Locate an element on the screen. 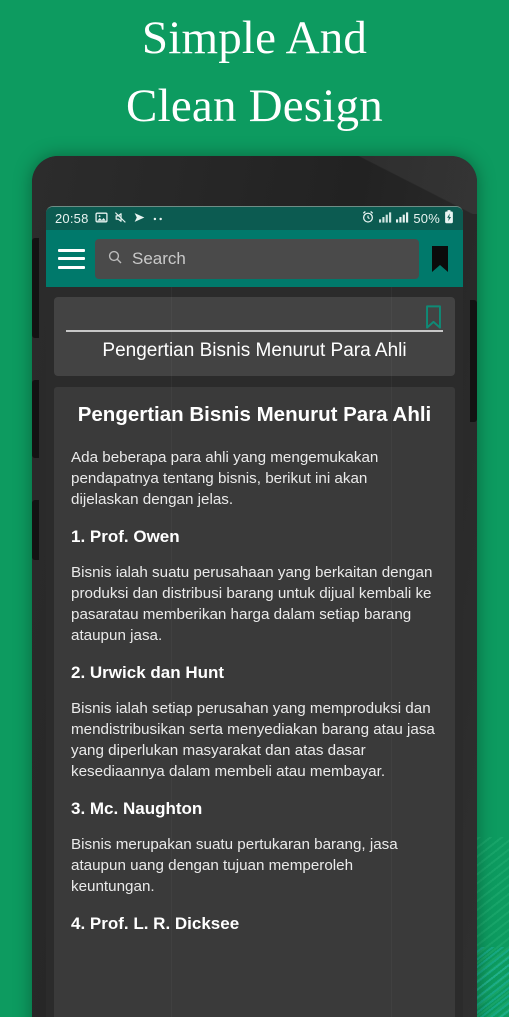 This screenshot has height=1017, width=509. promo-headline-line-2: Clean Design is located at coordinates (254, 106).